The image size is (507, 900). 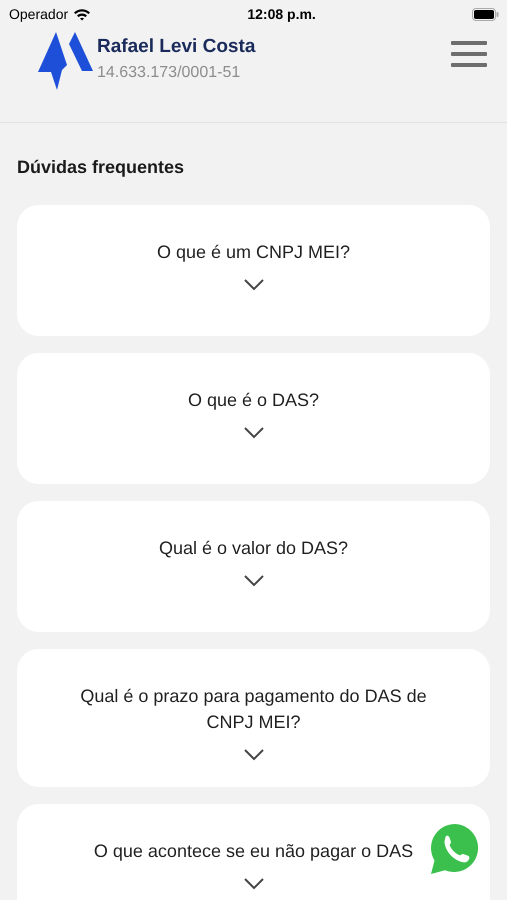 I want to click on faq-card: Qual é o prazo para pagamento do DAS de CNPJ MEI?, so click(x=253, y=718).